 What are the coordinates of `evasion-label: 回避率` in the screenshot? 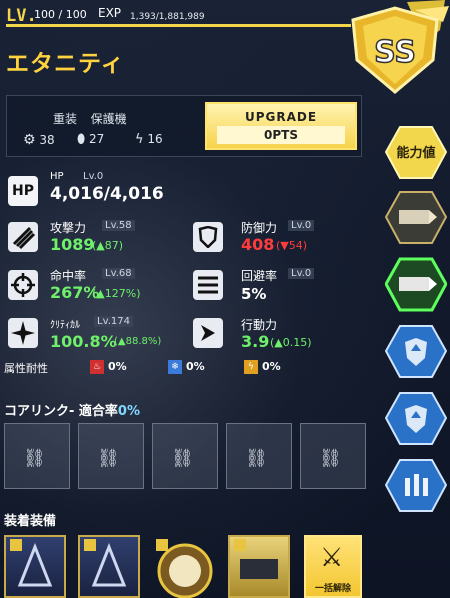 It's located at (259, 276).